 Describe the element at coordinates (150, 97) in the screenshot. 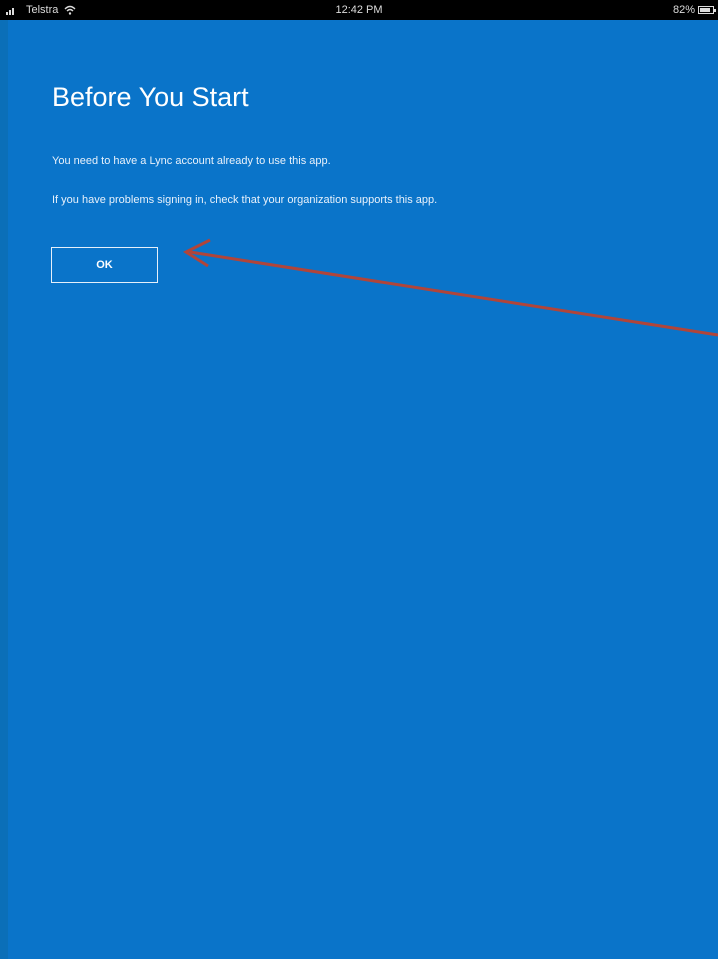

I see `page-title: Before You Start` at that location.